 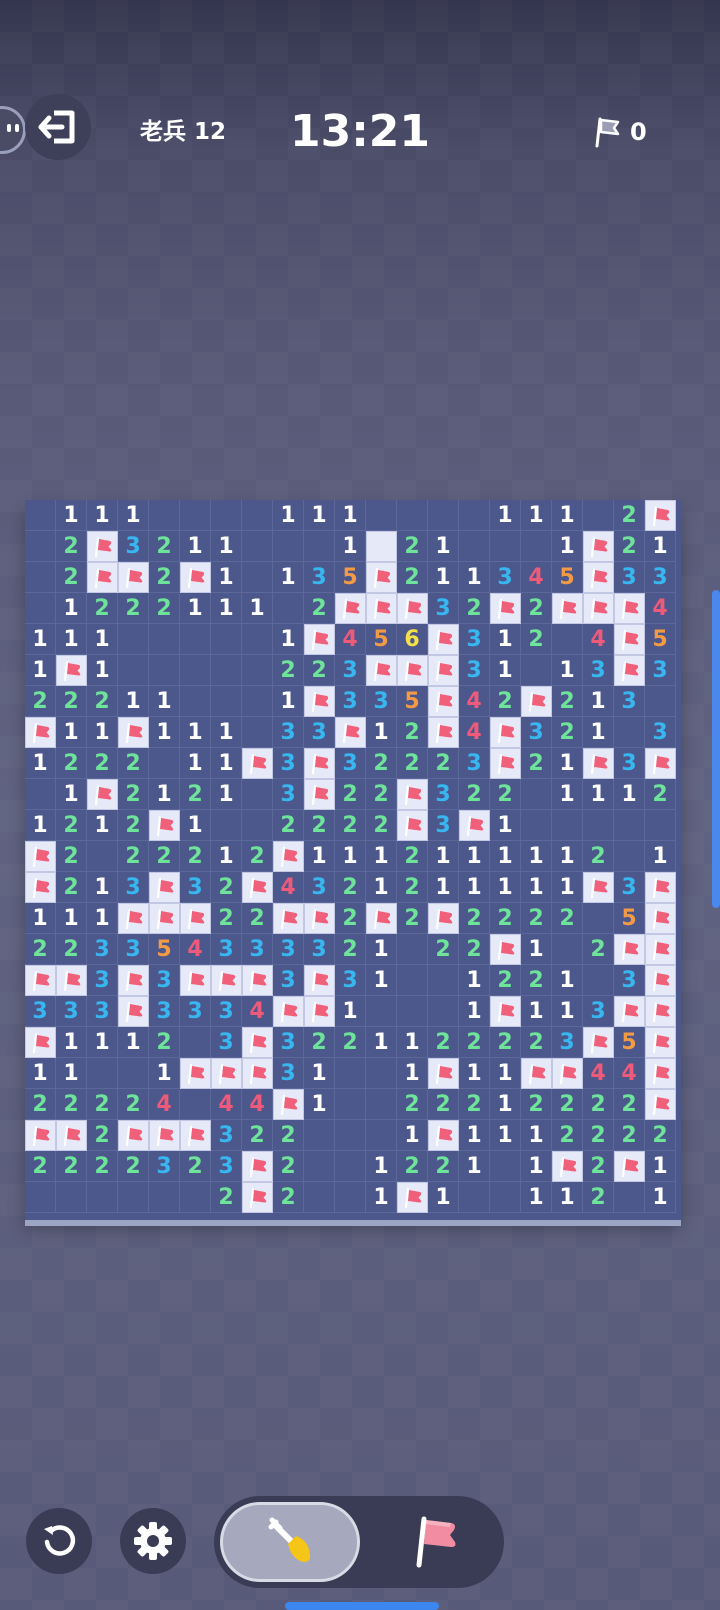 I want to click on scrollbar, so click(x=716, y=749).